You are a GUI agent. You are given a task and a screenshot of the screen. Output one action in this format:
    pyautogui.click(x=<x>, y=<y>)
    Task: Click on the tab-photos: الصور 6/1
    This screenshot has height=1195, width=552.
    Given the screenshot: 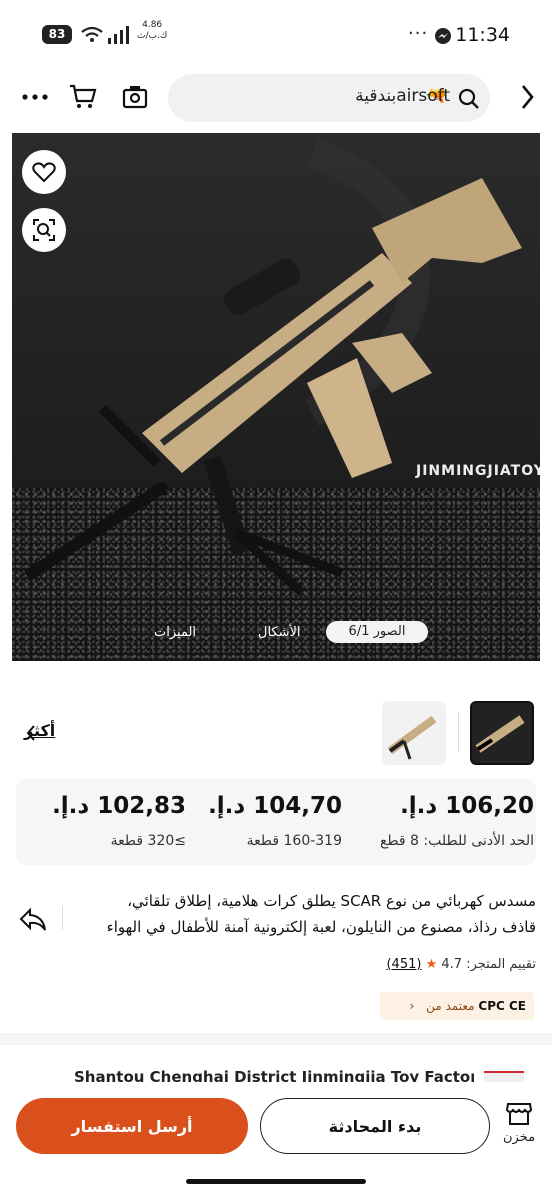 What is the action you would take?
    pyautogui.click(x=377, y=632)
    